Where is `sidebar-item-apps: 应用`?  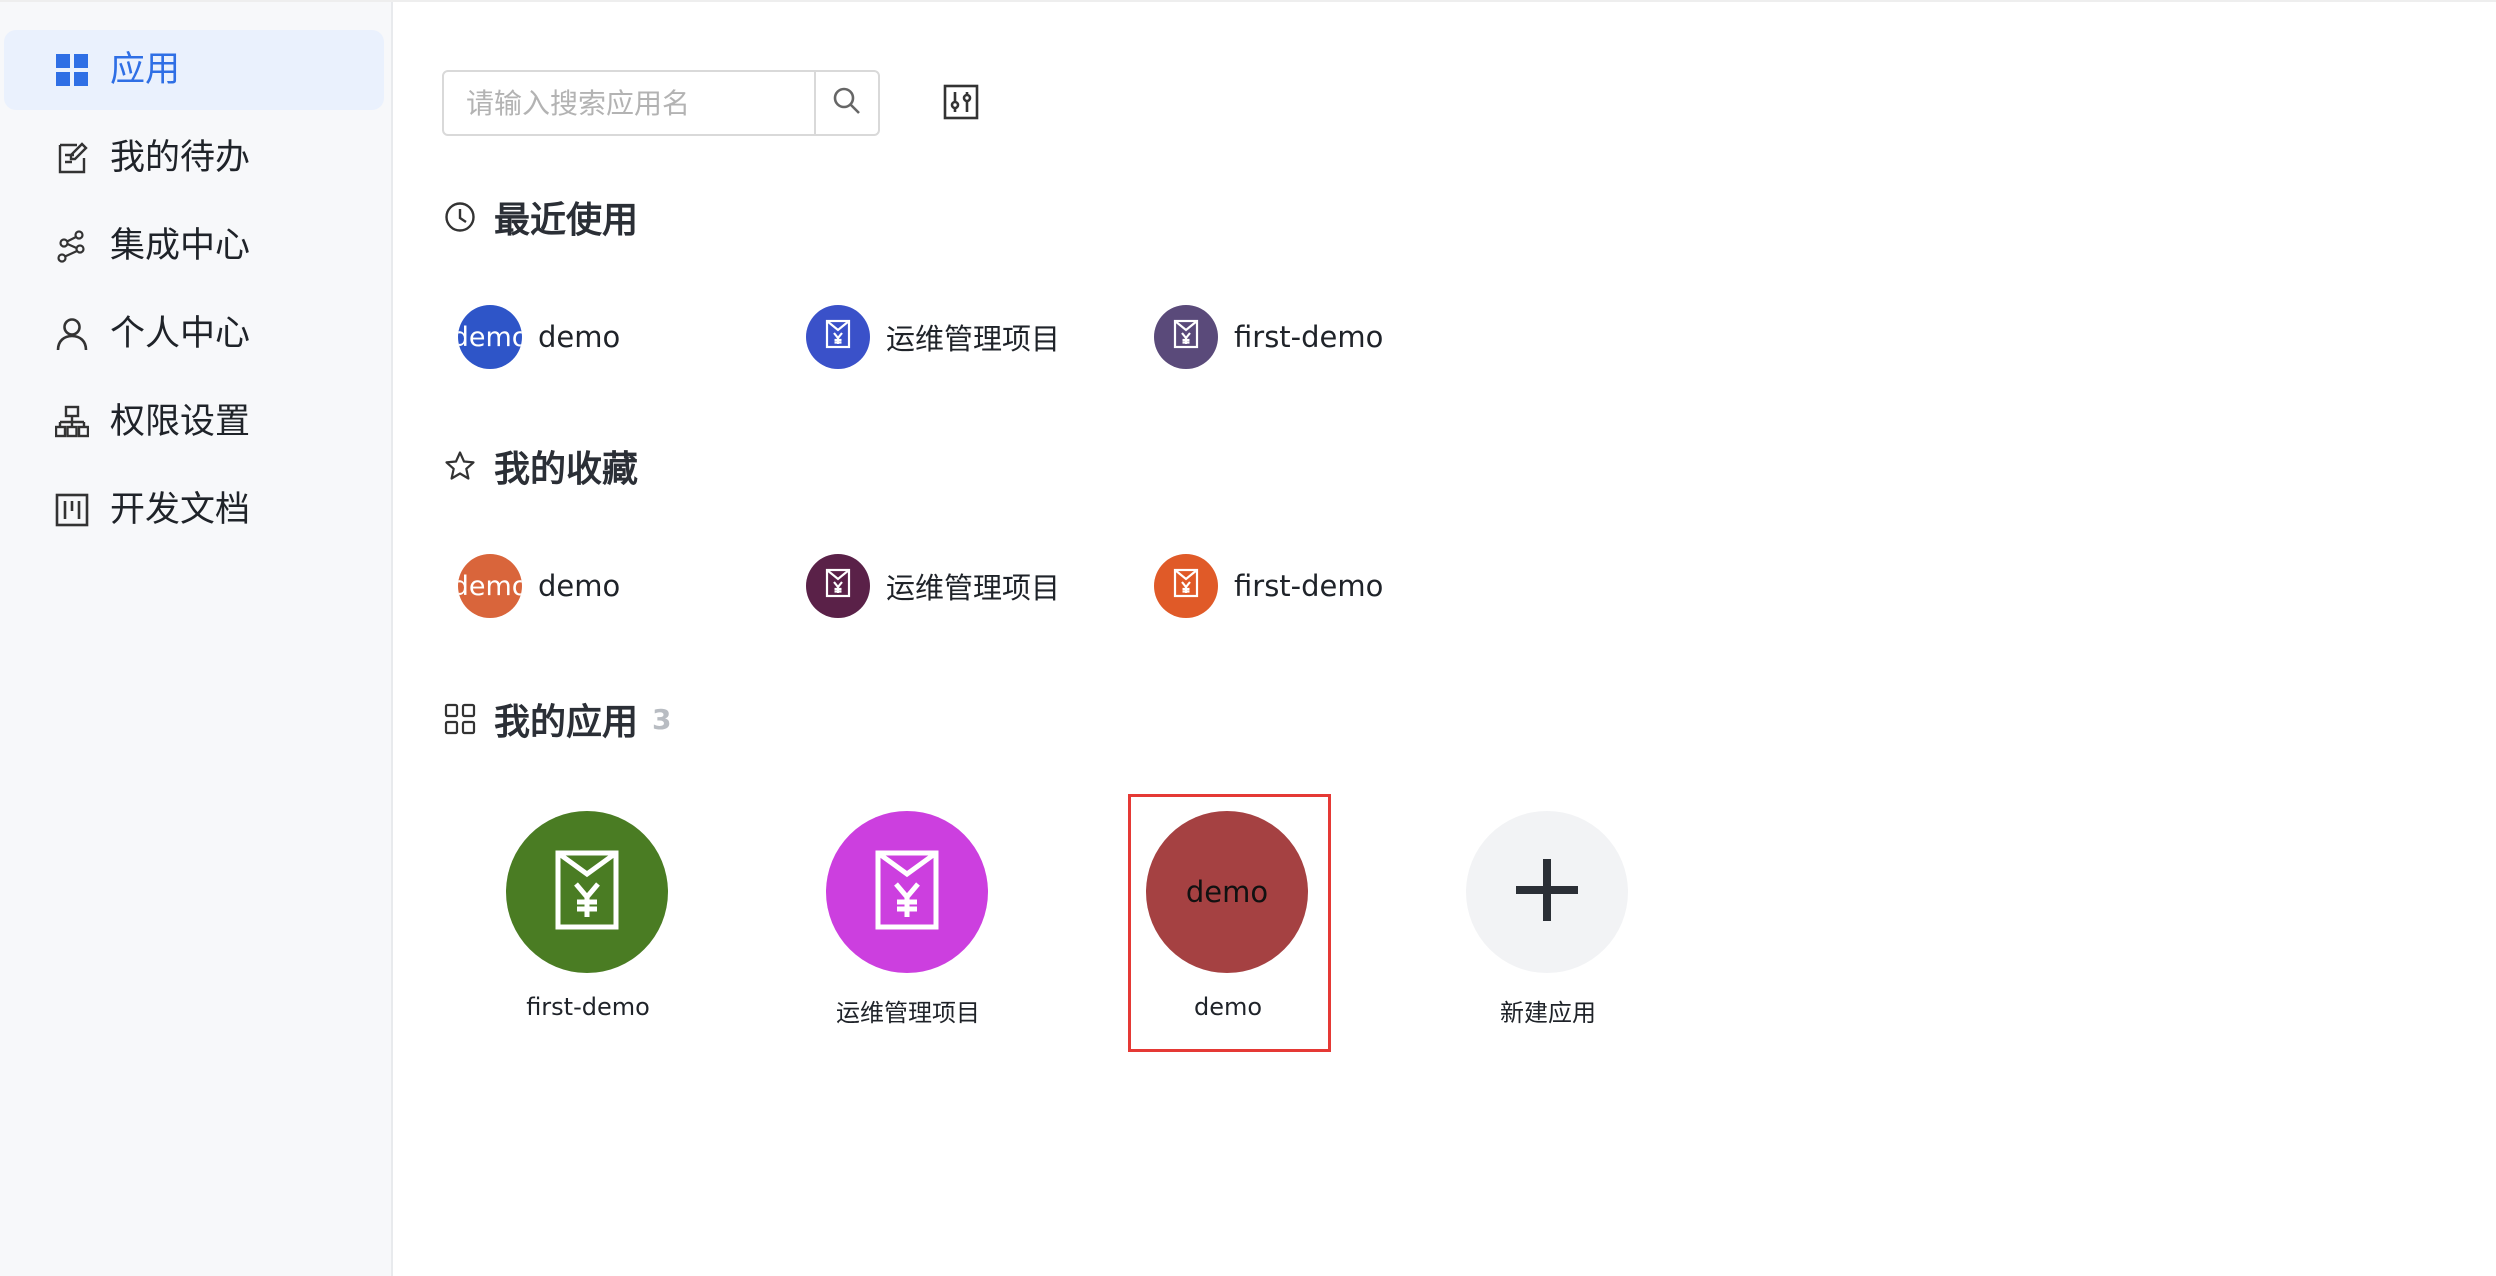 sidebar-item-apps: 应用 is located at coordinates (194, 70).